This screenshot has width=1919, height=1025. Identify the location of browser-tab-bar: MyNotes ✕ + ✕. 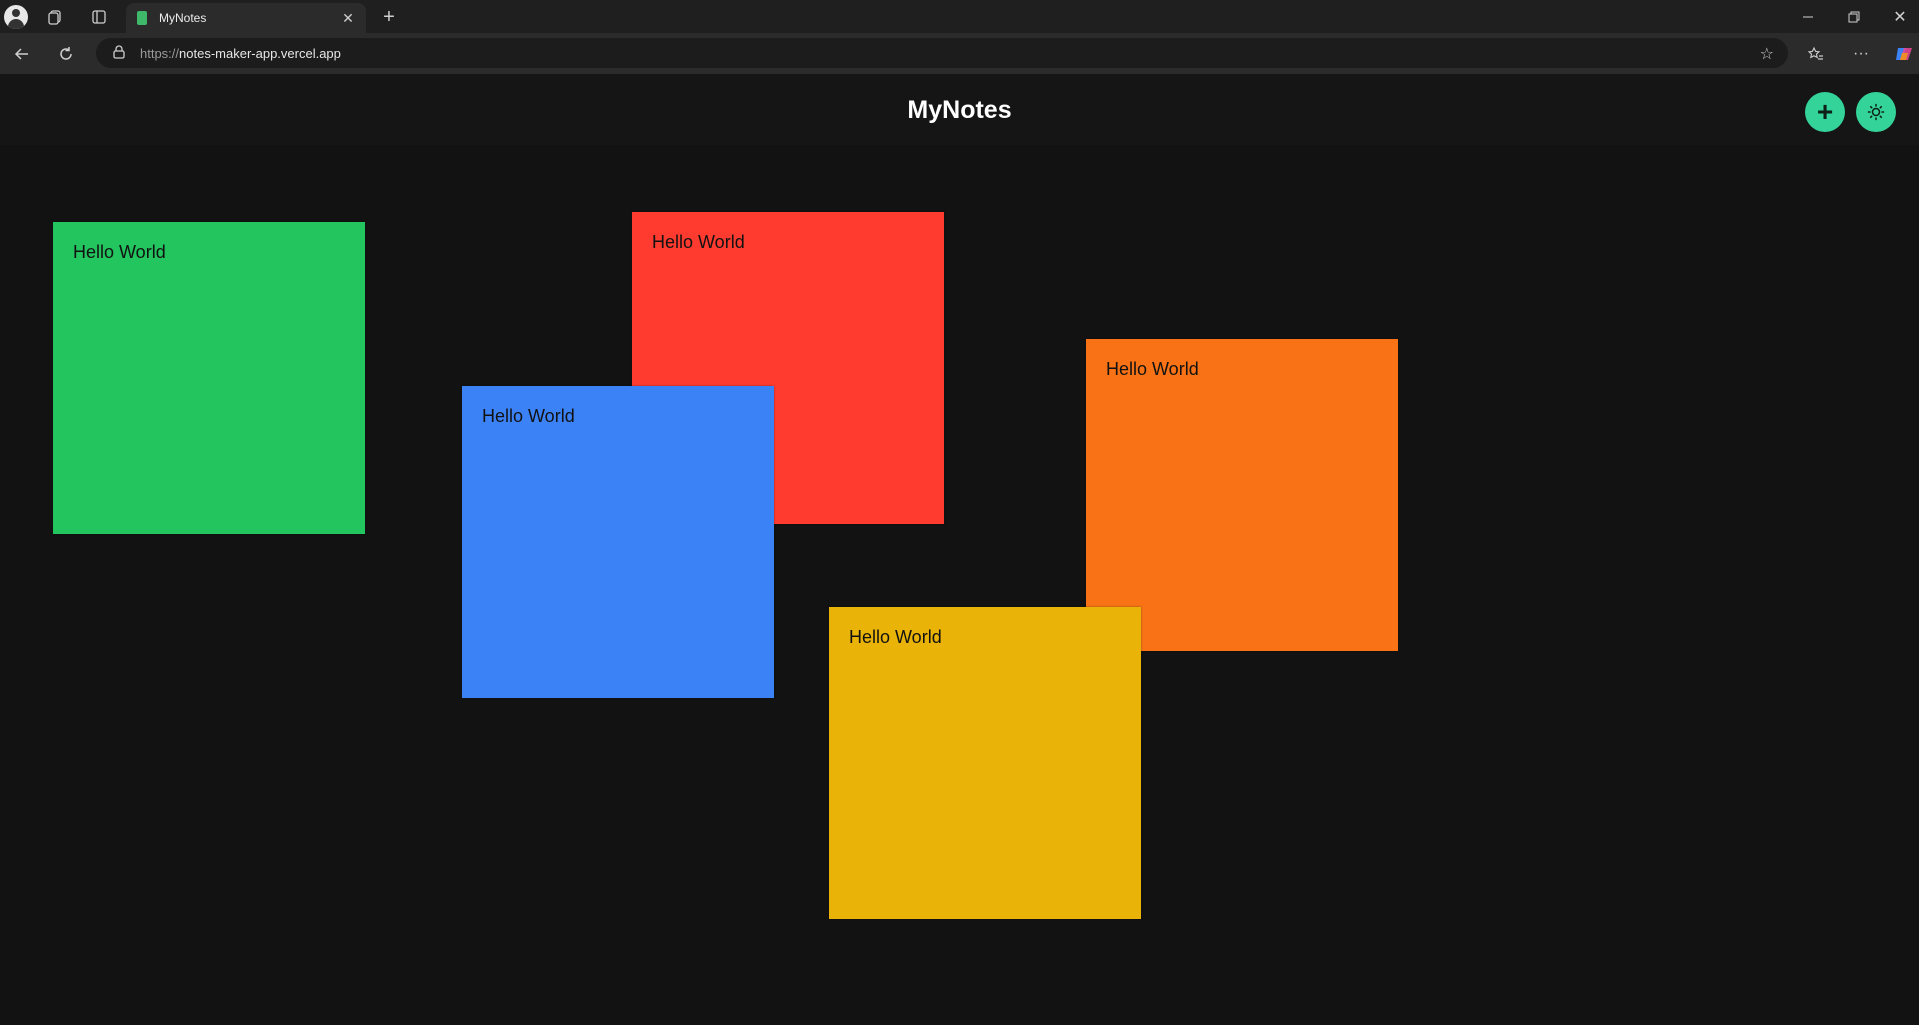
(959, 16).